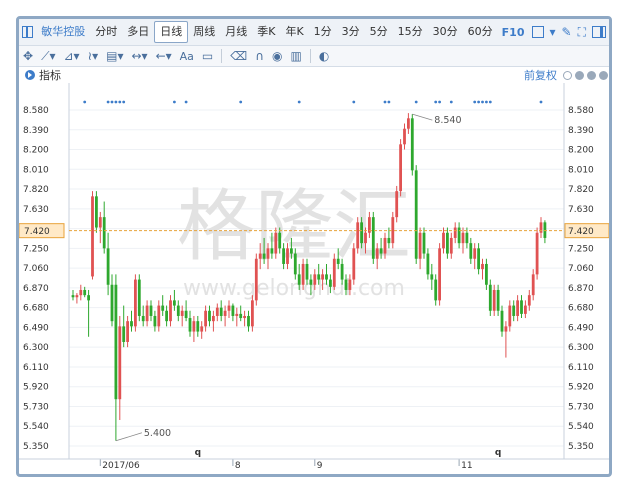 The width and height of the screenshot is (628, 493). What do you see at coordinates (579, 75) in the screenshot?
I see `zoom-out-icon` at bounding box center [579, 75].